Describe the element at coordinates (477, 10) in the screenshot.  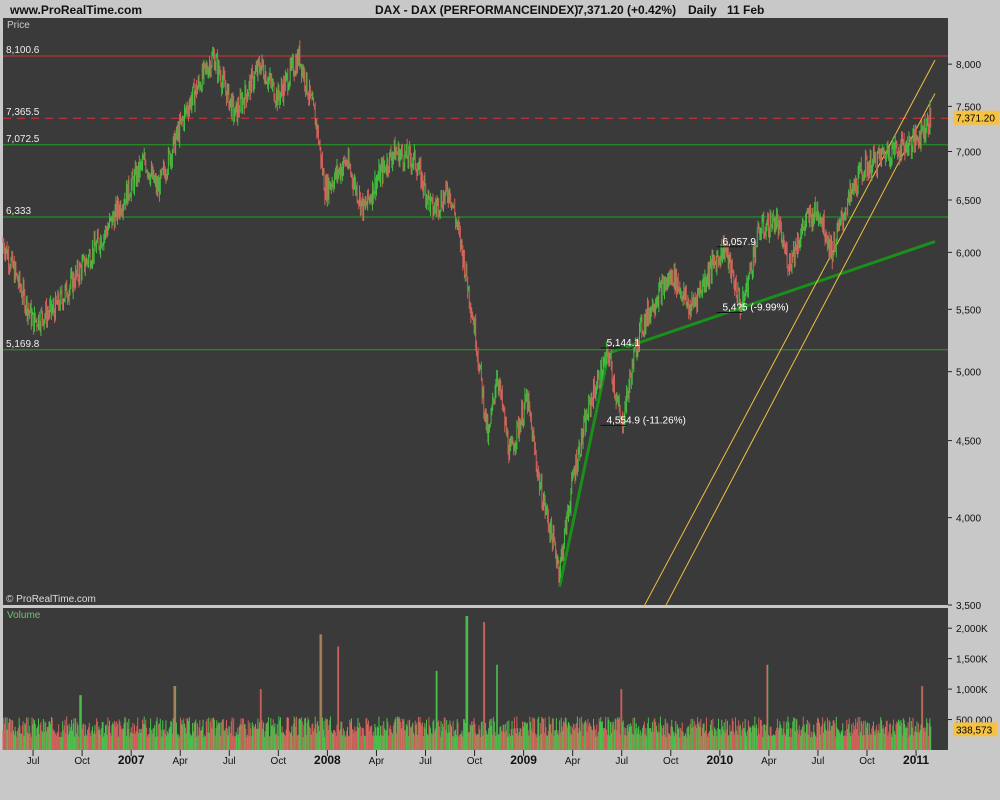
I see `instrument-label: DAX - DAX (PERFORMANCEINDEX)` at that location.